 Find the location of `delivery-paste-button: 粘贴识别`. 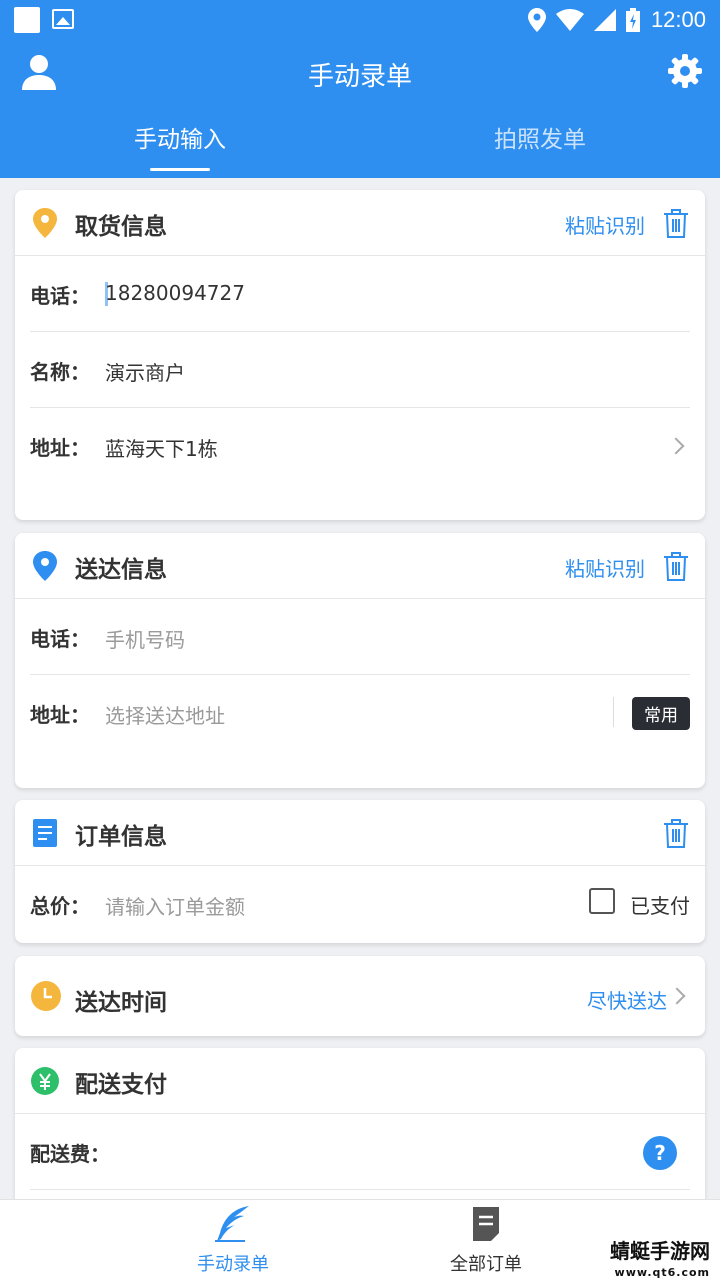

delivery-paste-button: 粘贴识别 is located at coordinates (605, 567).